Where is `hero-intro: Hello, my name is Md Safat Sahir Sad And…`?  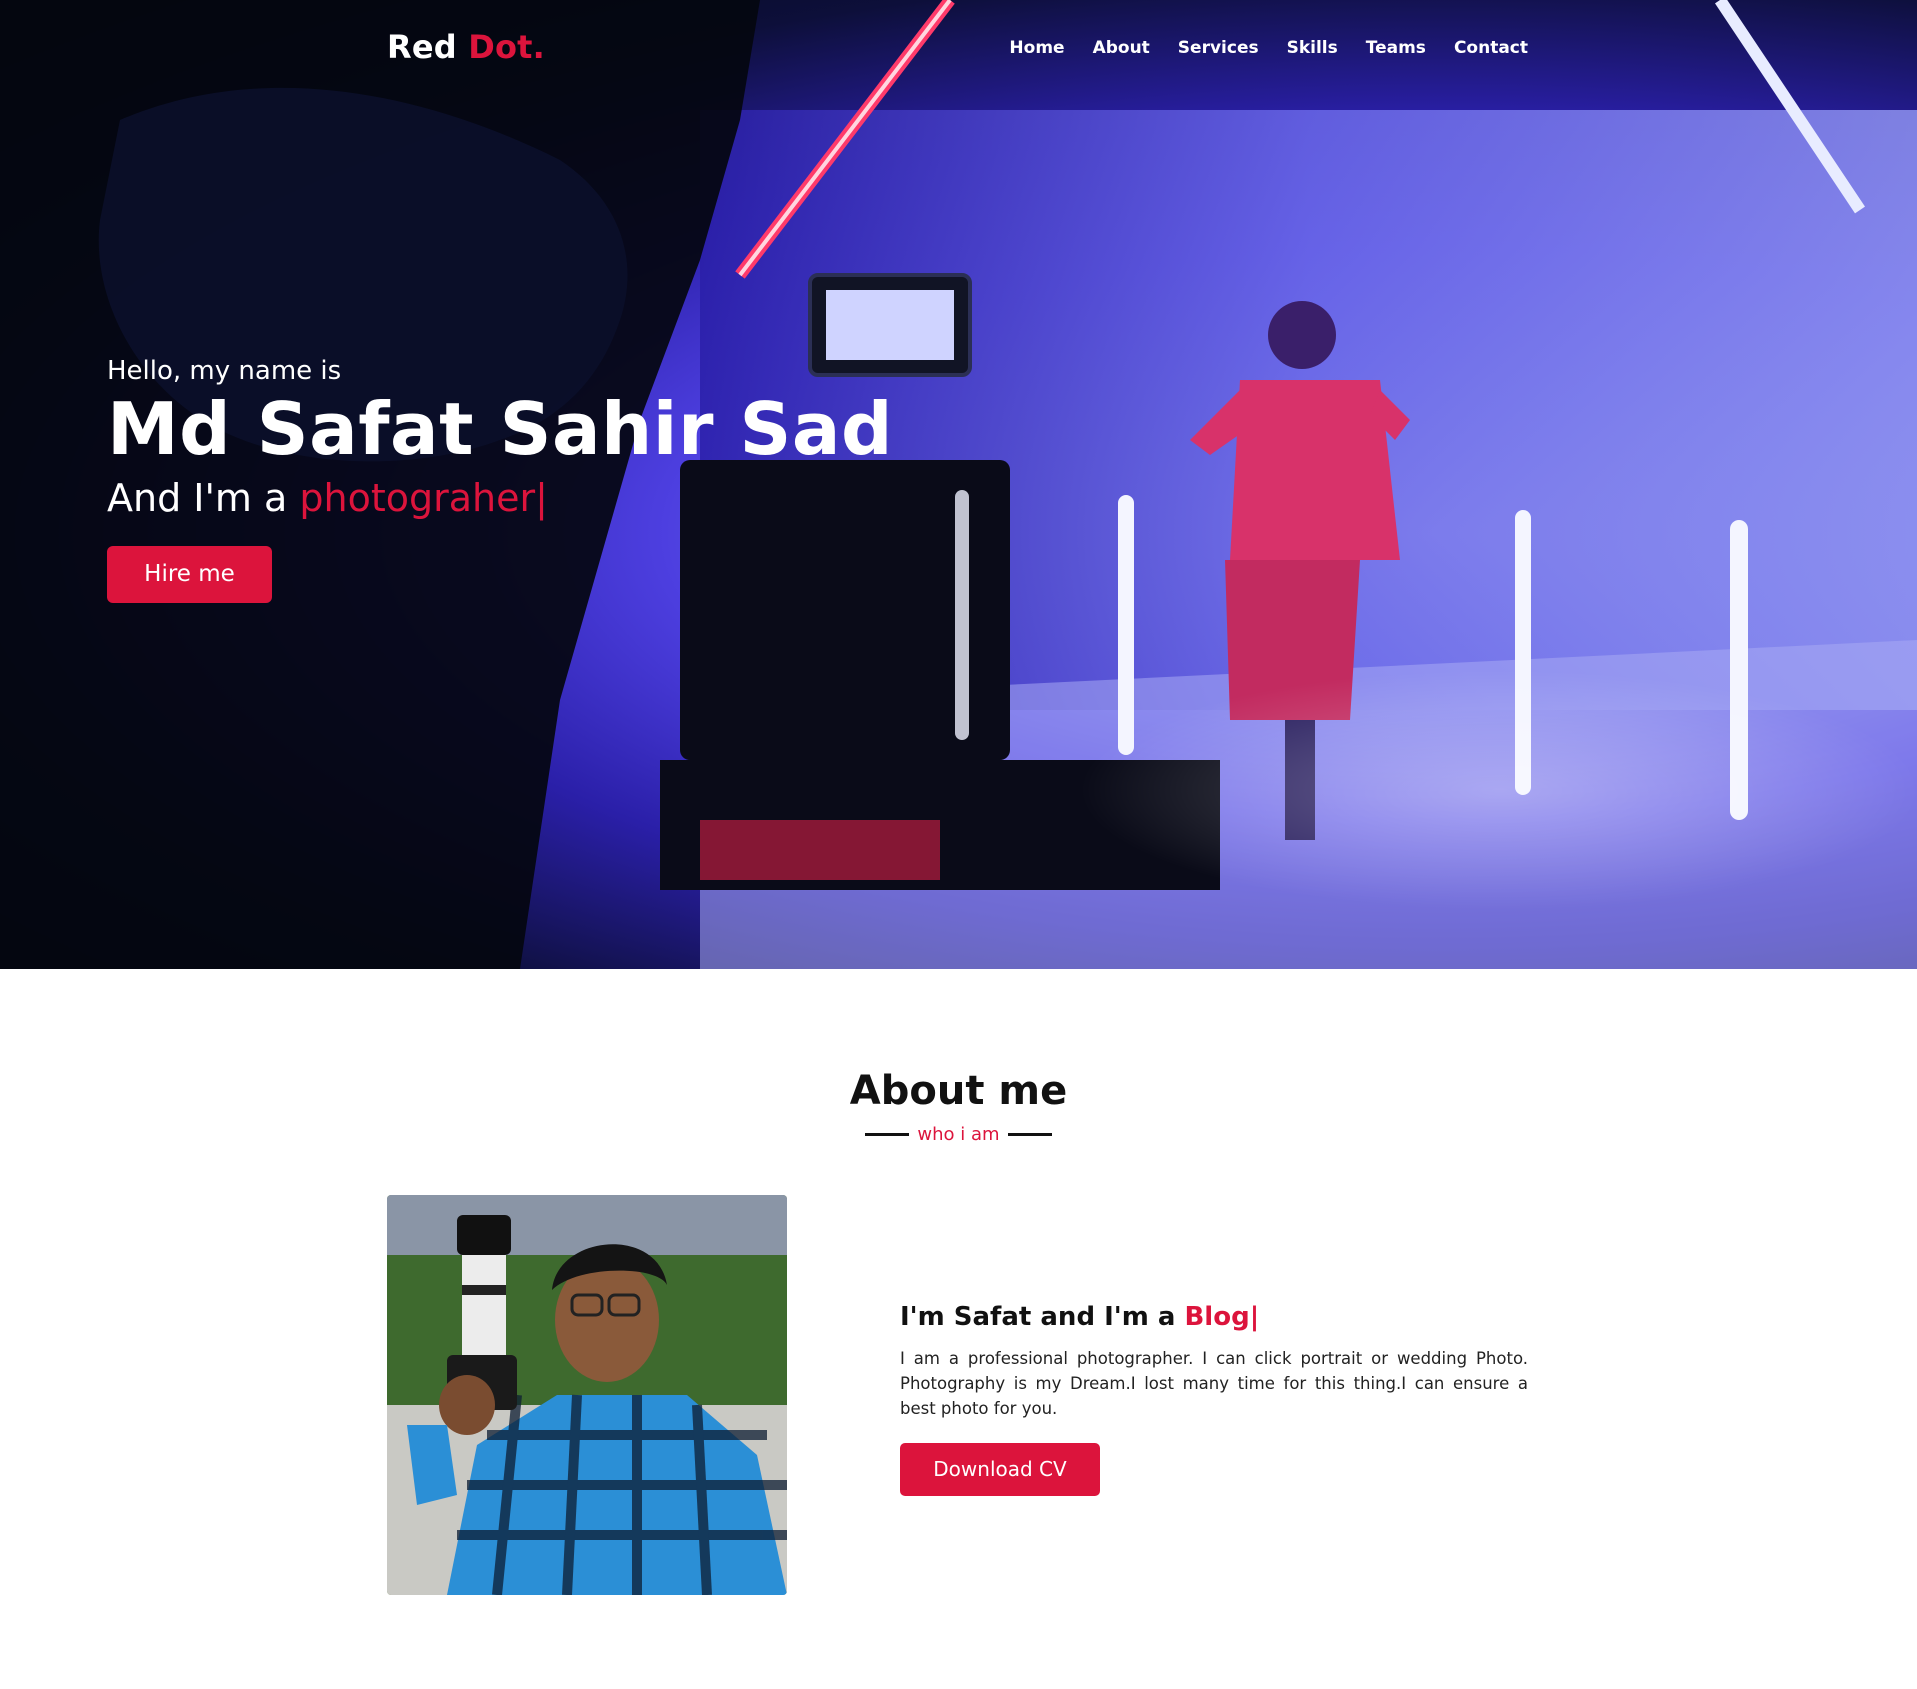 hero-intro: Hello, my name is Md Safat Sahir Sad And… is located at coordinates (500, 479).